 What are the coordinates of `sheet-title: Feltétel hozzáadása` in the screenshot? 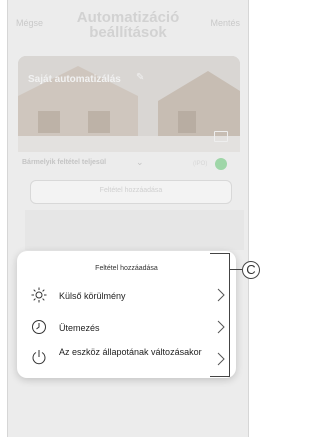 It's located at (126, 268).